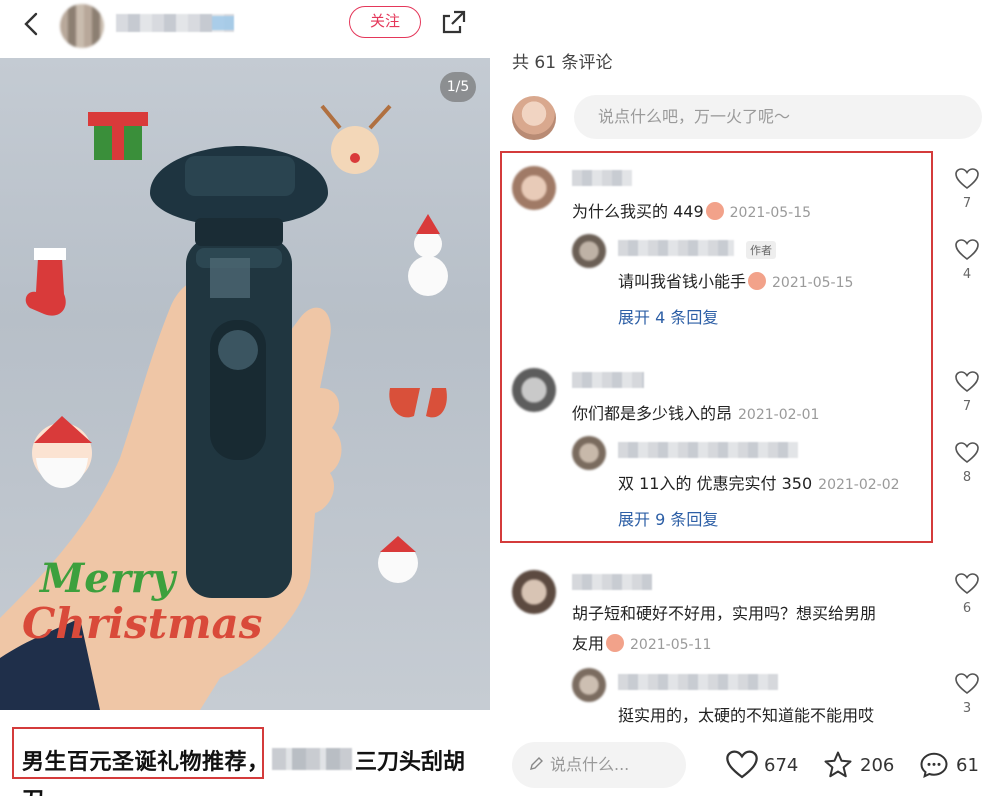 Image resolution: width=1002 pixels, height=796 pixels. I want to click on author-tag: 作者, so click(761, 250).